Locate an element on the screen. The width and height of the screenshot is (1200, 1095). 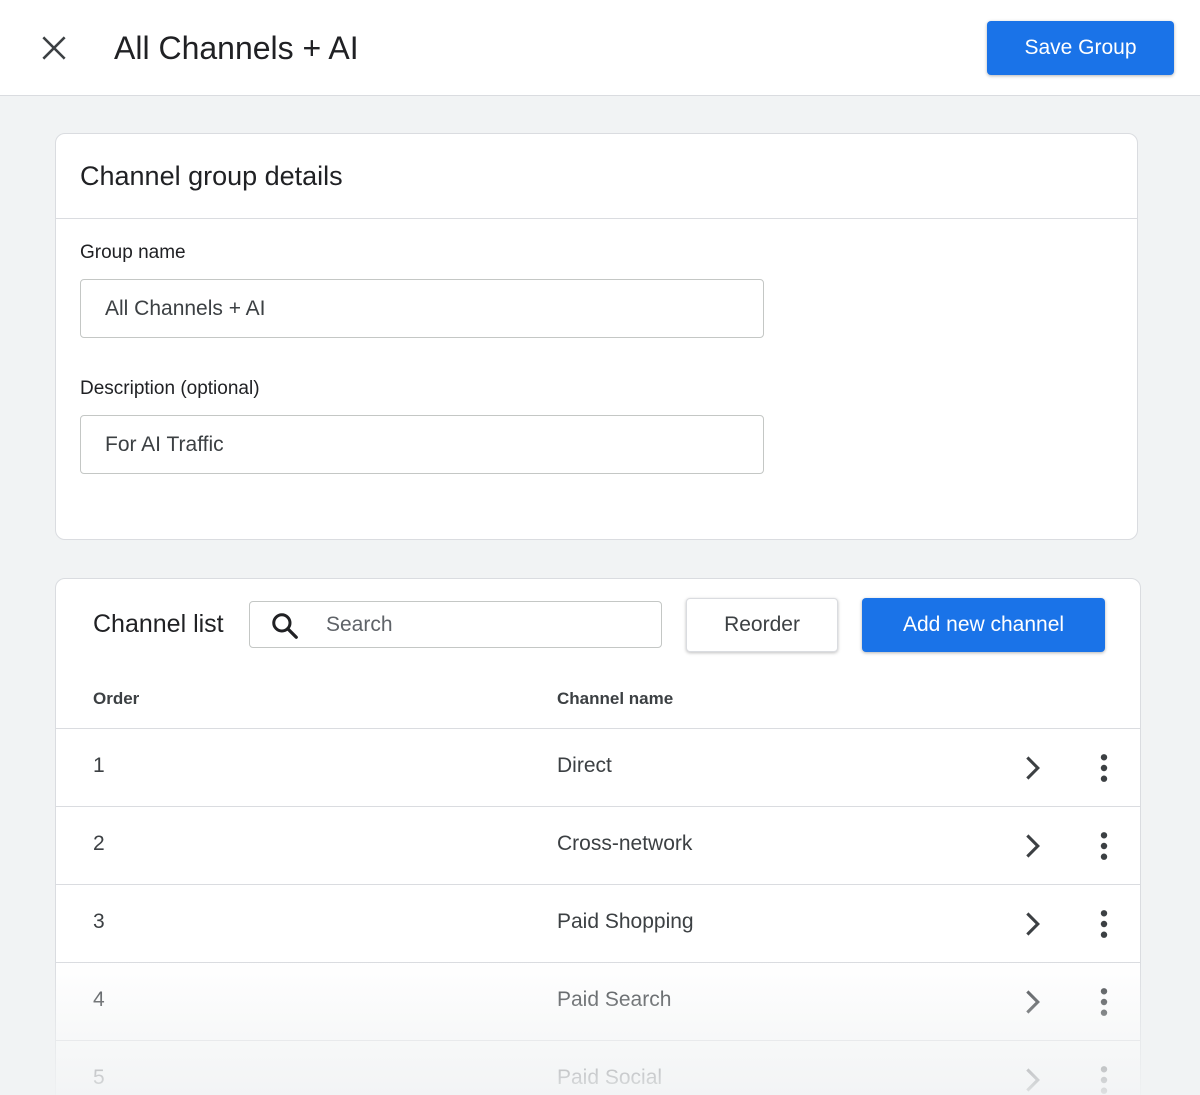
column-header-channel-name: Channel name is located at coordinates (615, 698).